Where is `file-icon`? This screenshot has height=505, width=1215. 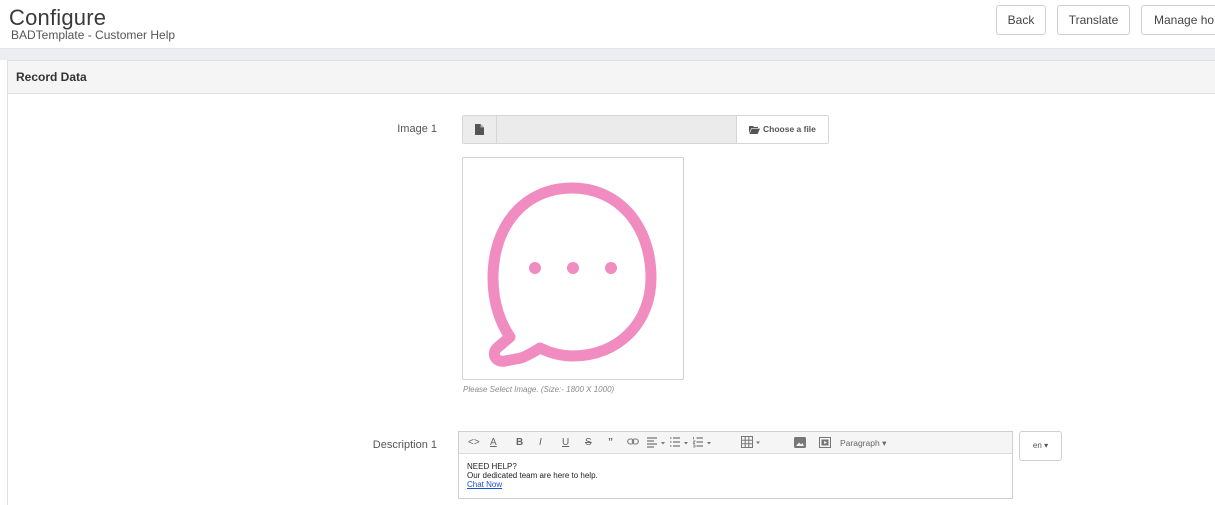
file-icon is located at coordinates (480, 129).